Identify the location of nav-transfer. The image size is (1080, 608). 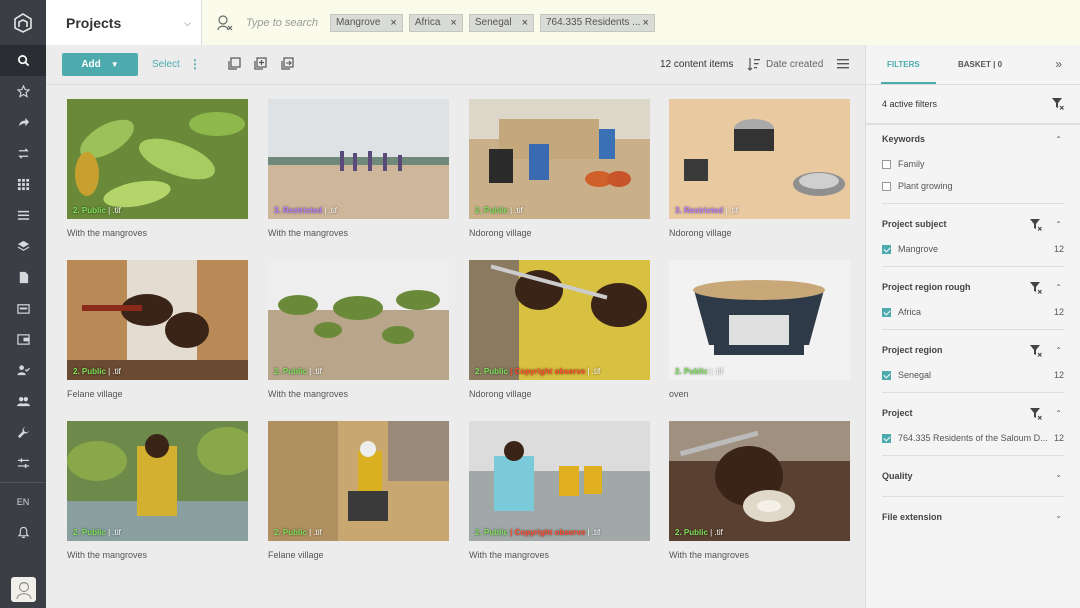
(23, 153).